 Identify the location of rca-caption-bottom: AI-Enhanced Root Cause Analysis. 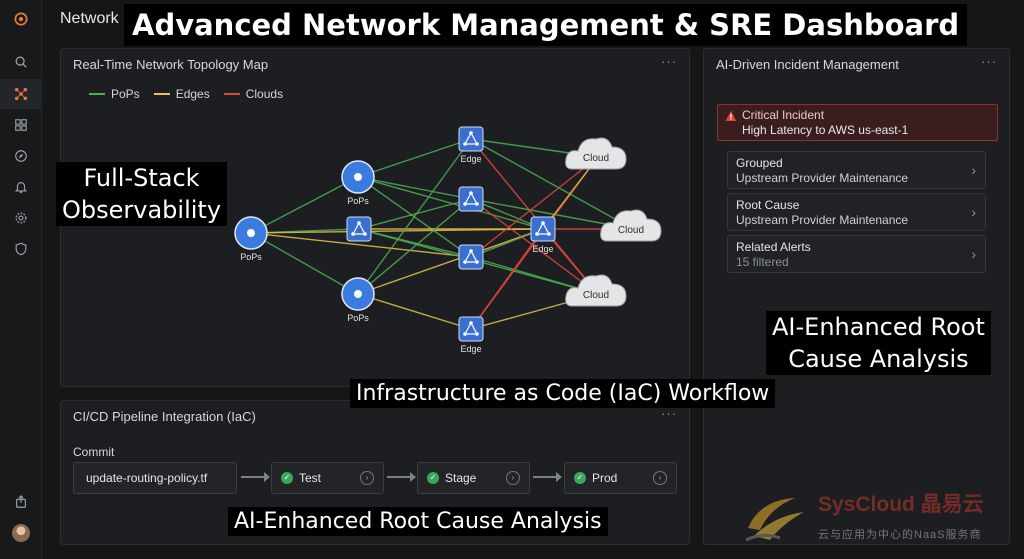
(418, 521).